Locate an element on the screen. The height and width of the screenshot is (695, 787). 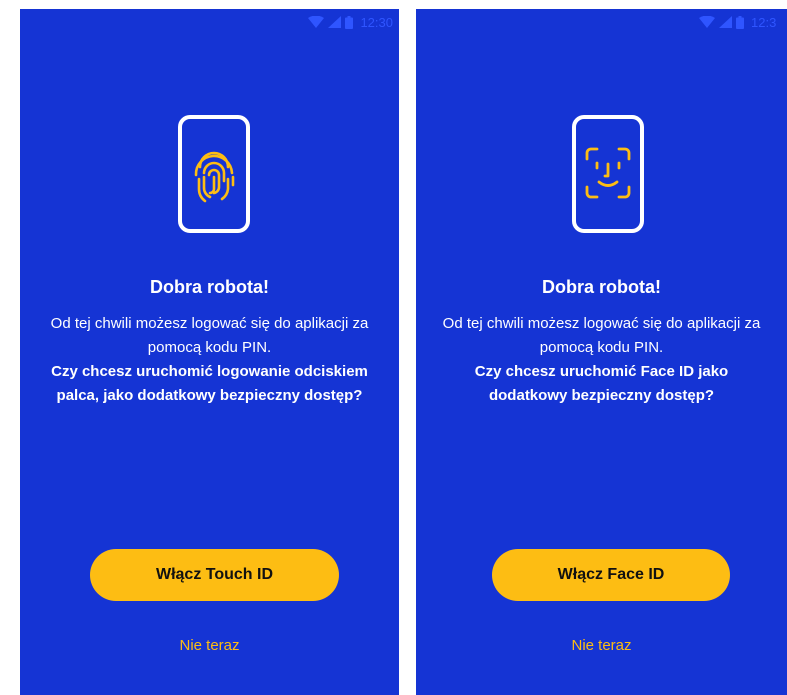
status-bar: 12:30 is located at coordinates (350, 22).